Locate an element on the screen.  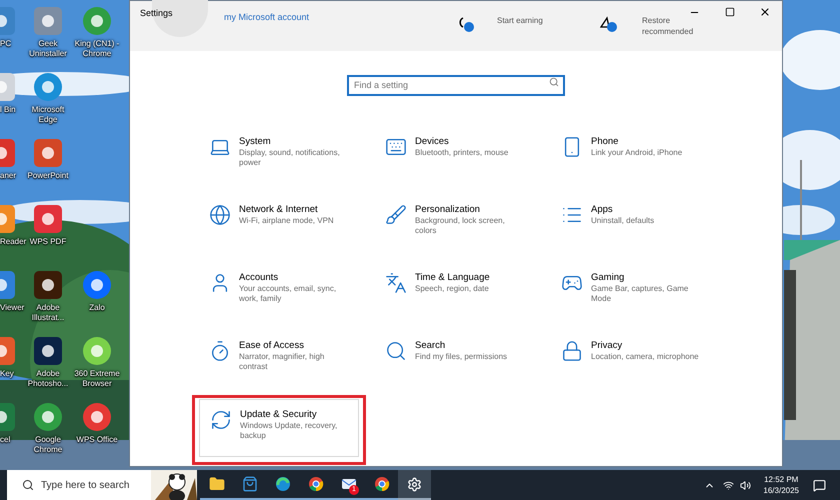
search-icon is located at coordinates (28, 485).